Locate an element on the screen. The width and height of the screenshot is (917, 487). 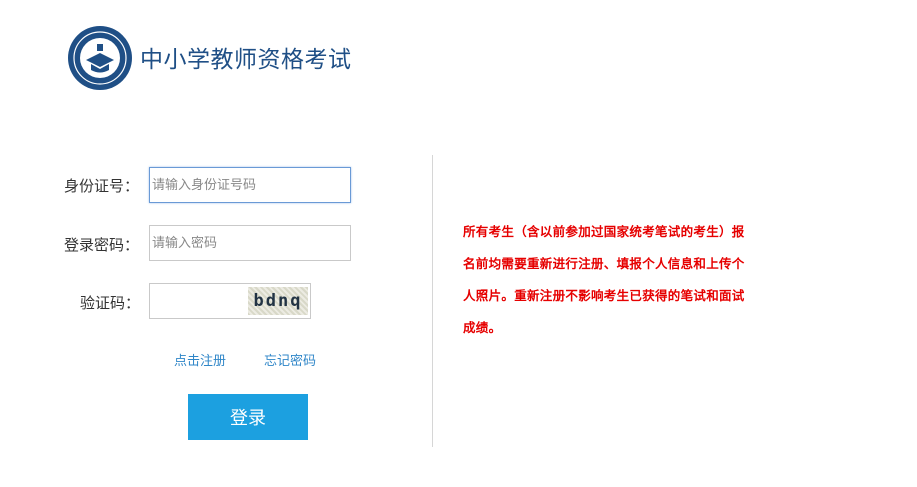
password-label: 登录密码： is located at coordinates (102, 245).